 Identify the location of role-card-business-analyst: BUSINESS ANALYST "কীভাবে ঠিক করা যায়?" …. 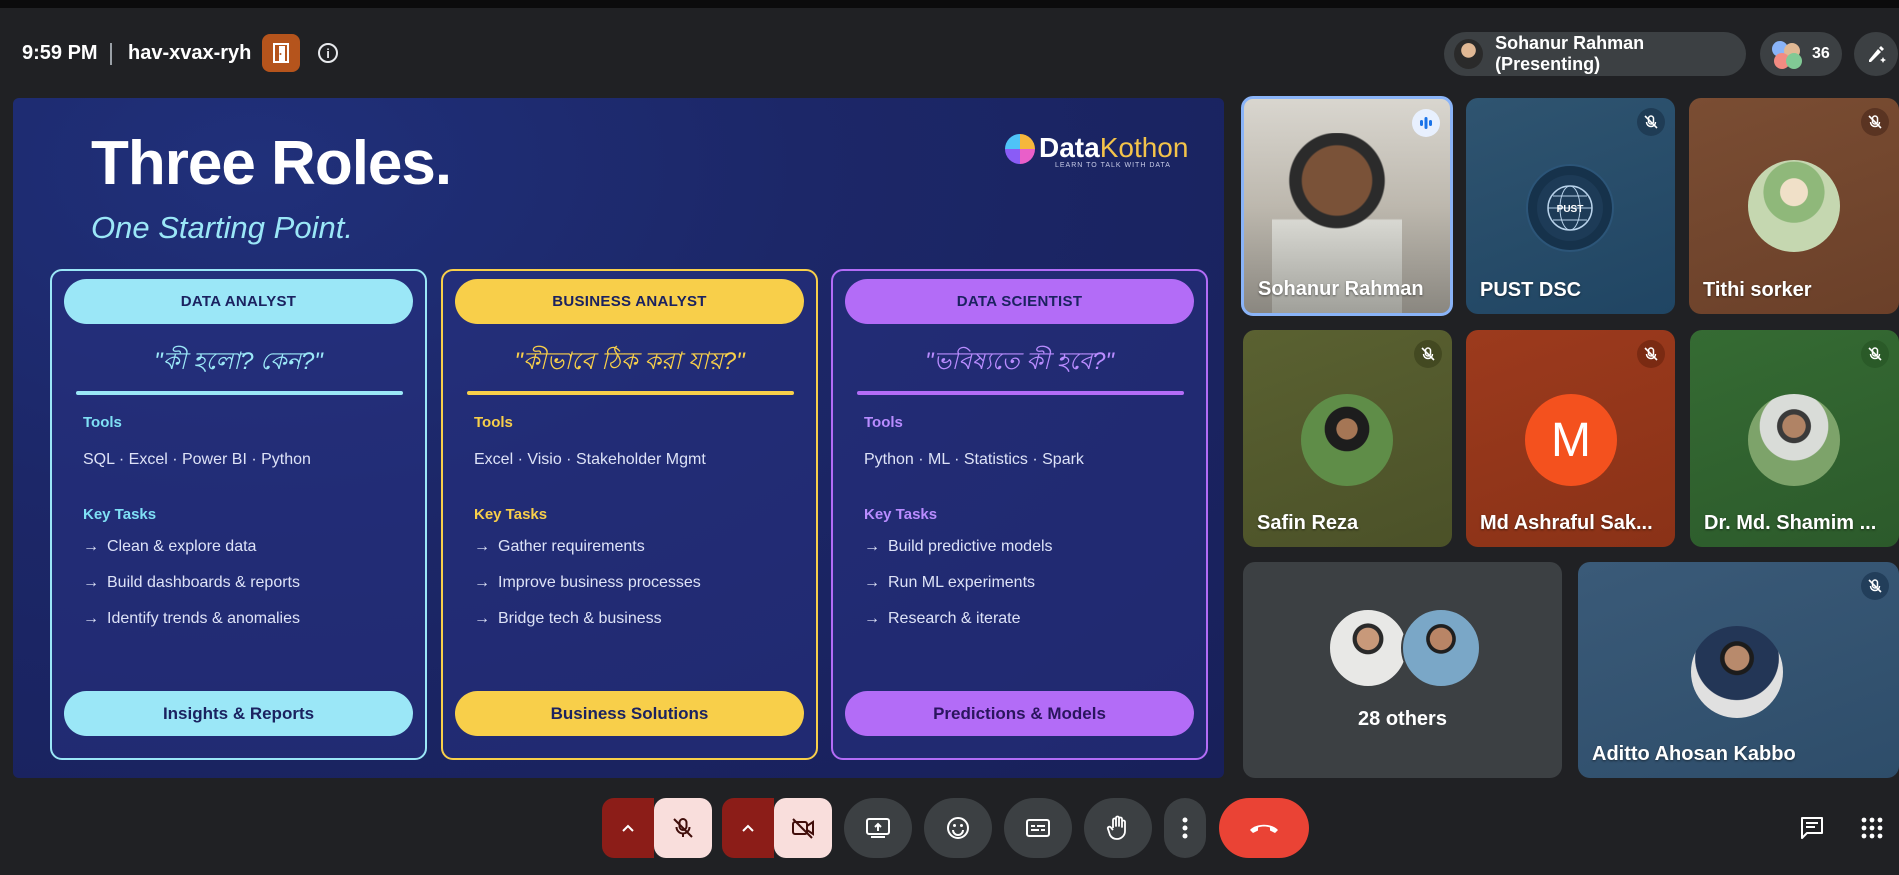
(629, 514).